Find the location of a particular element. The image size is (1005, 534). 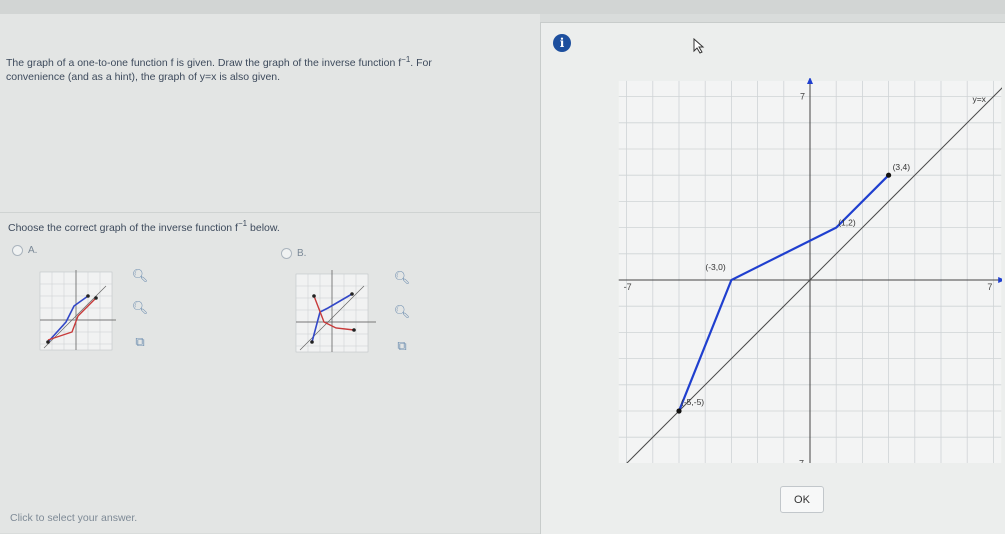

open-in-new-icon-a: ⧉ is located at coordinates (140, 342).